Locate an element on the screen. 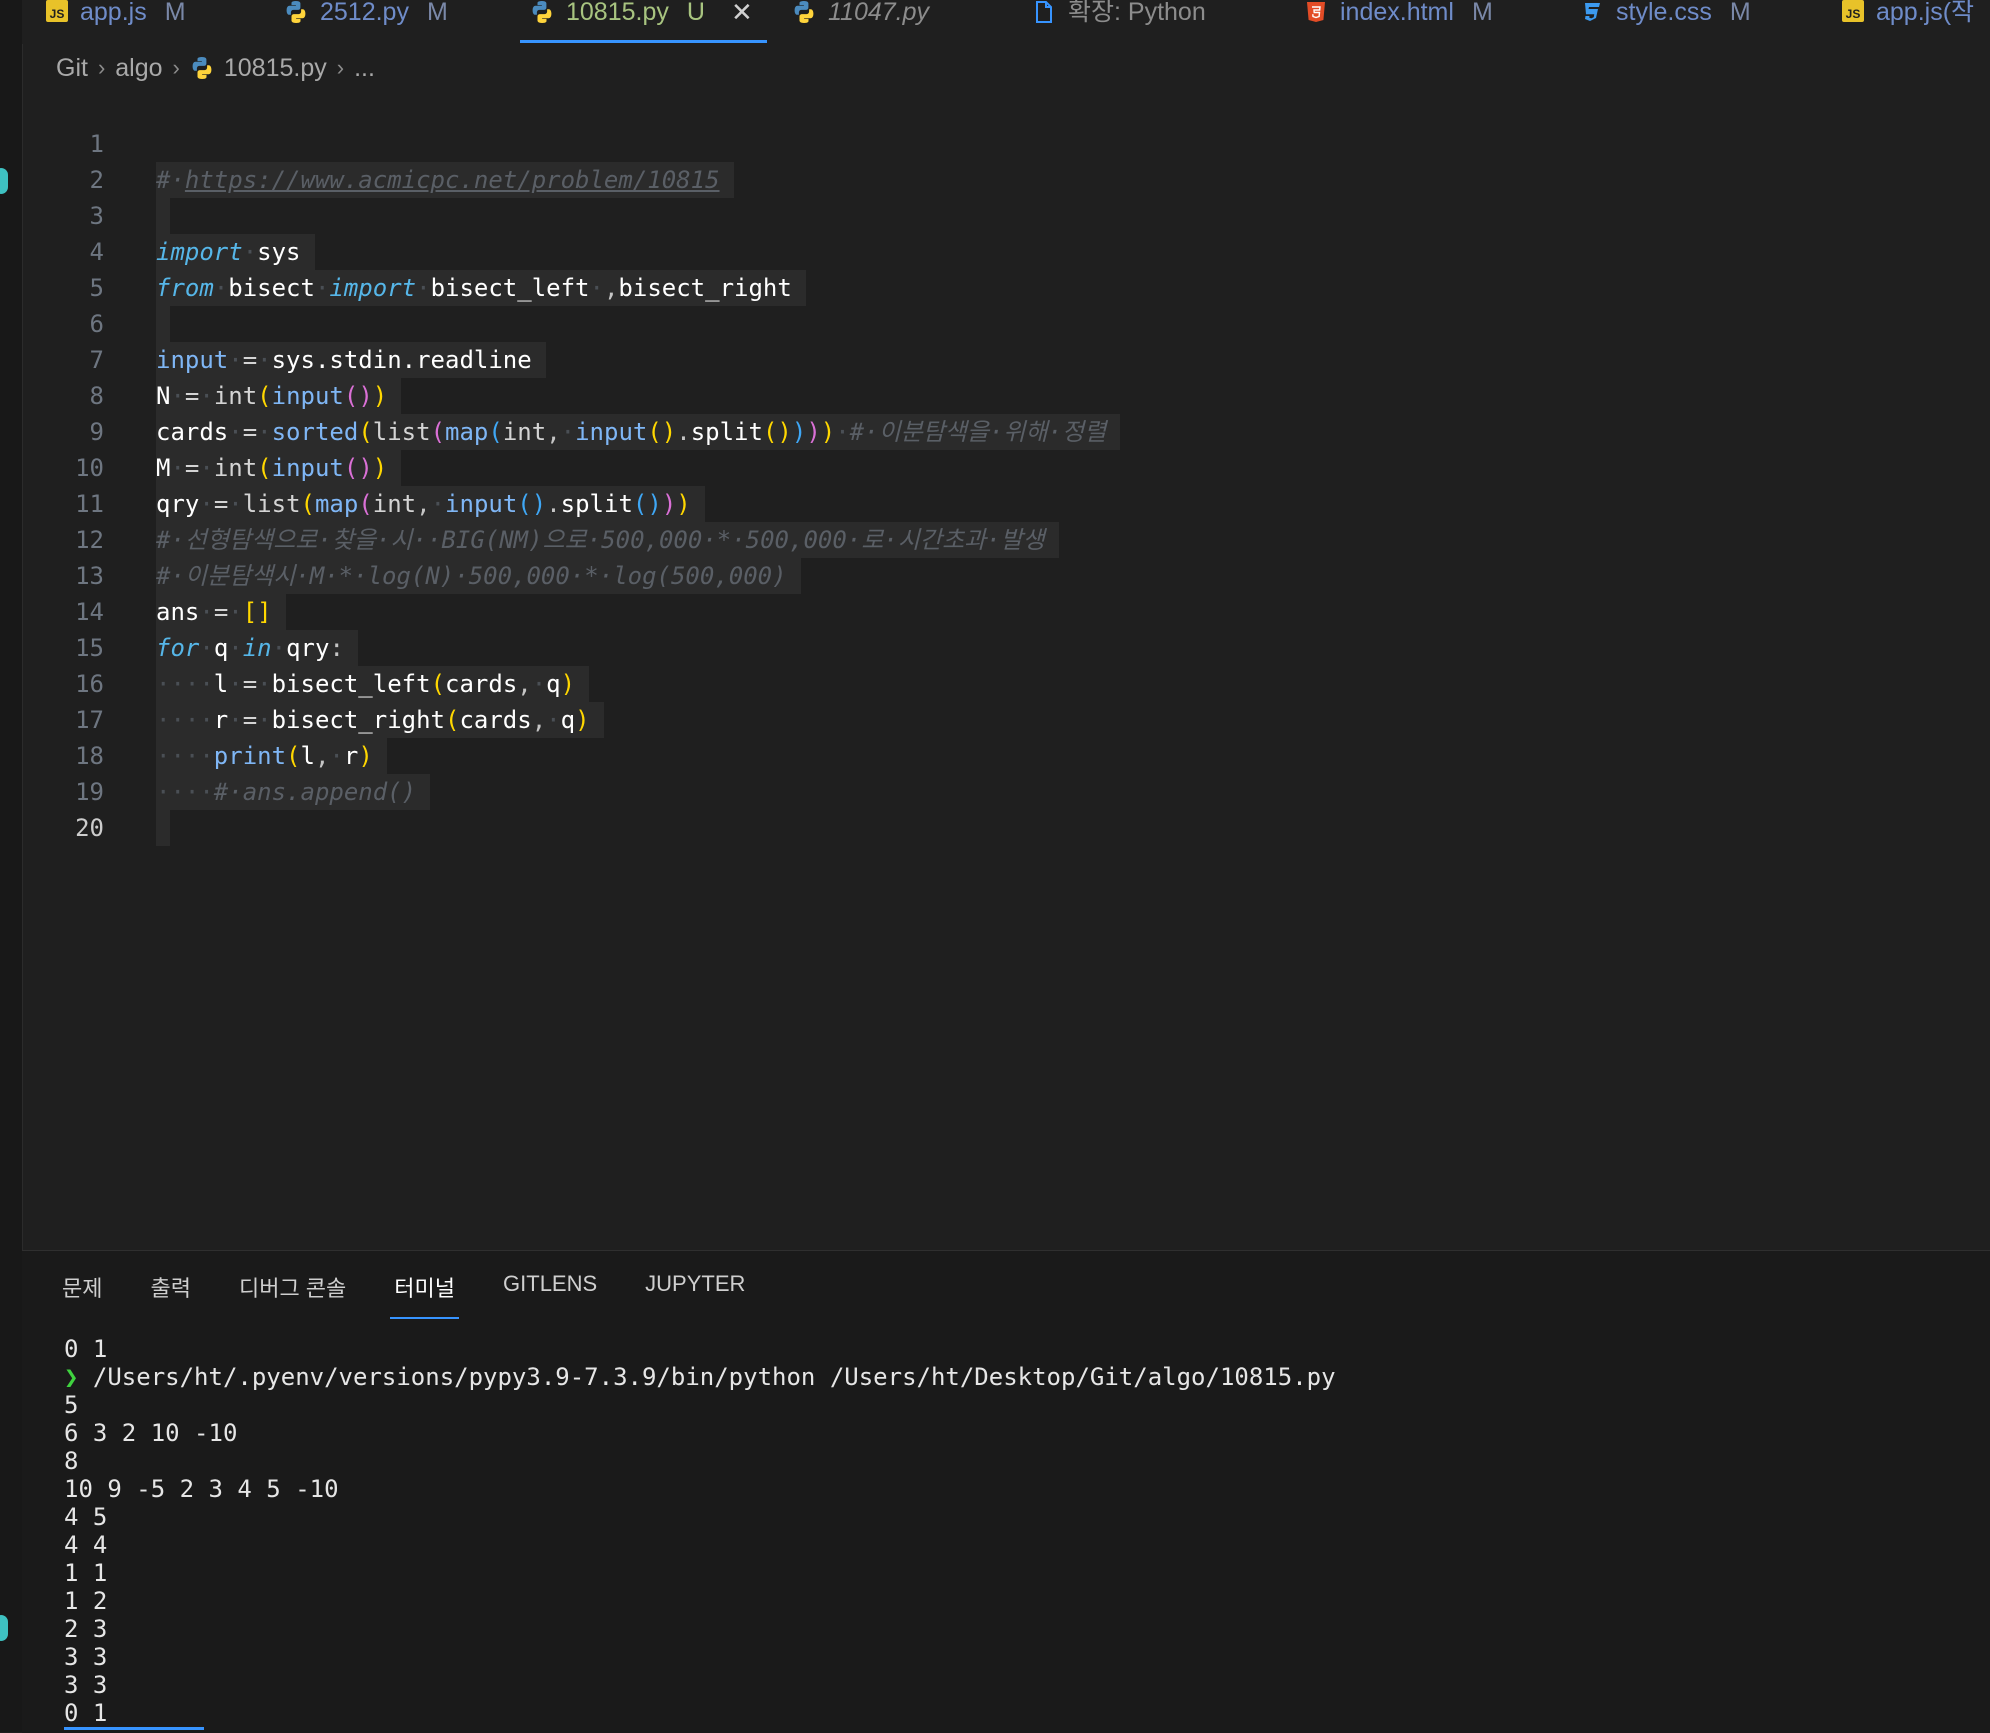  terminal-line: 8 is located at coordinates (71, 1461).